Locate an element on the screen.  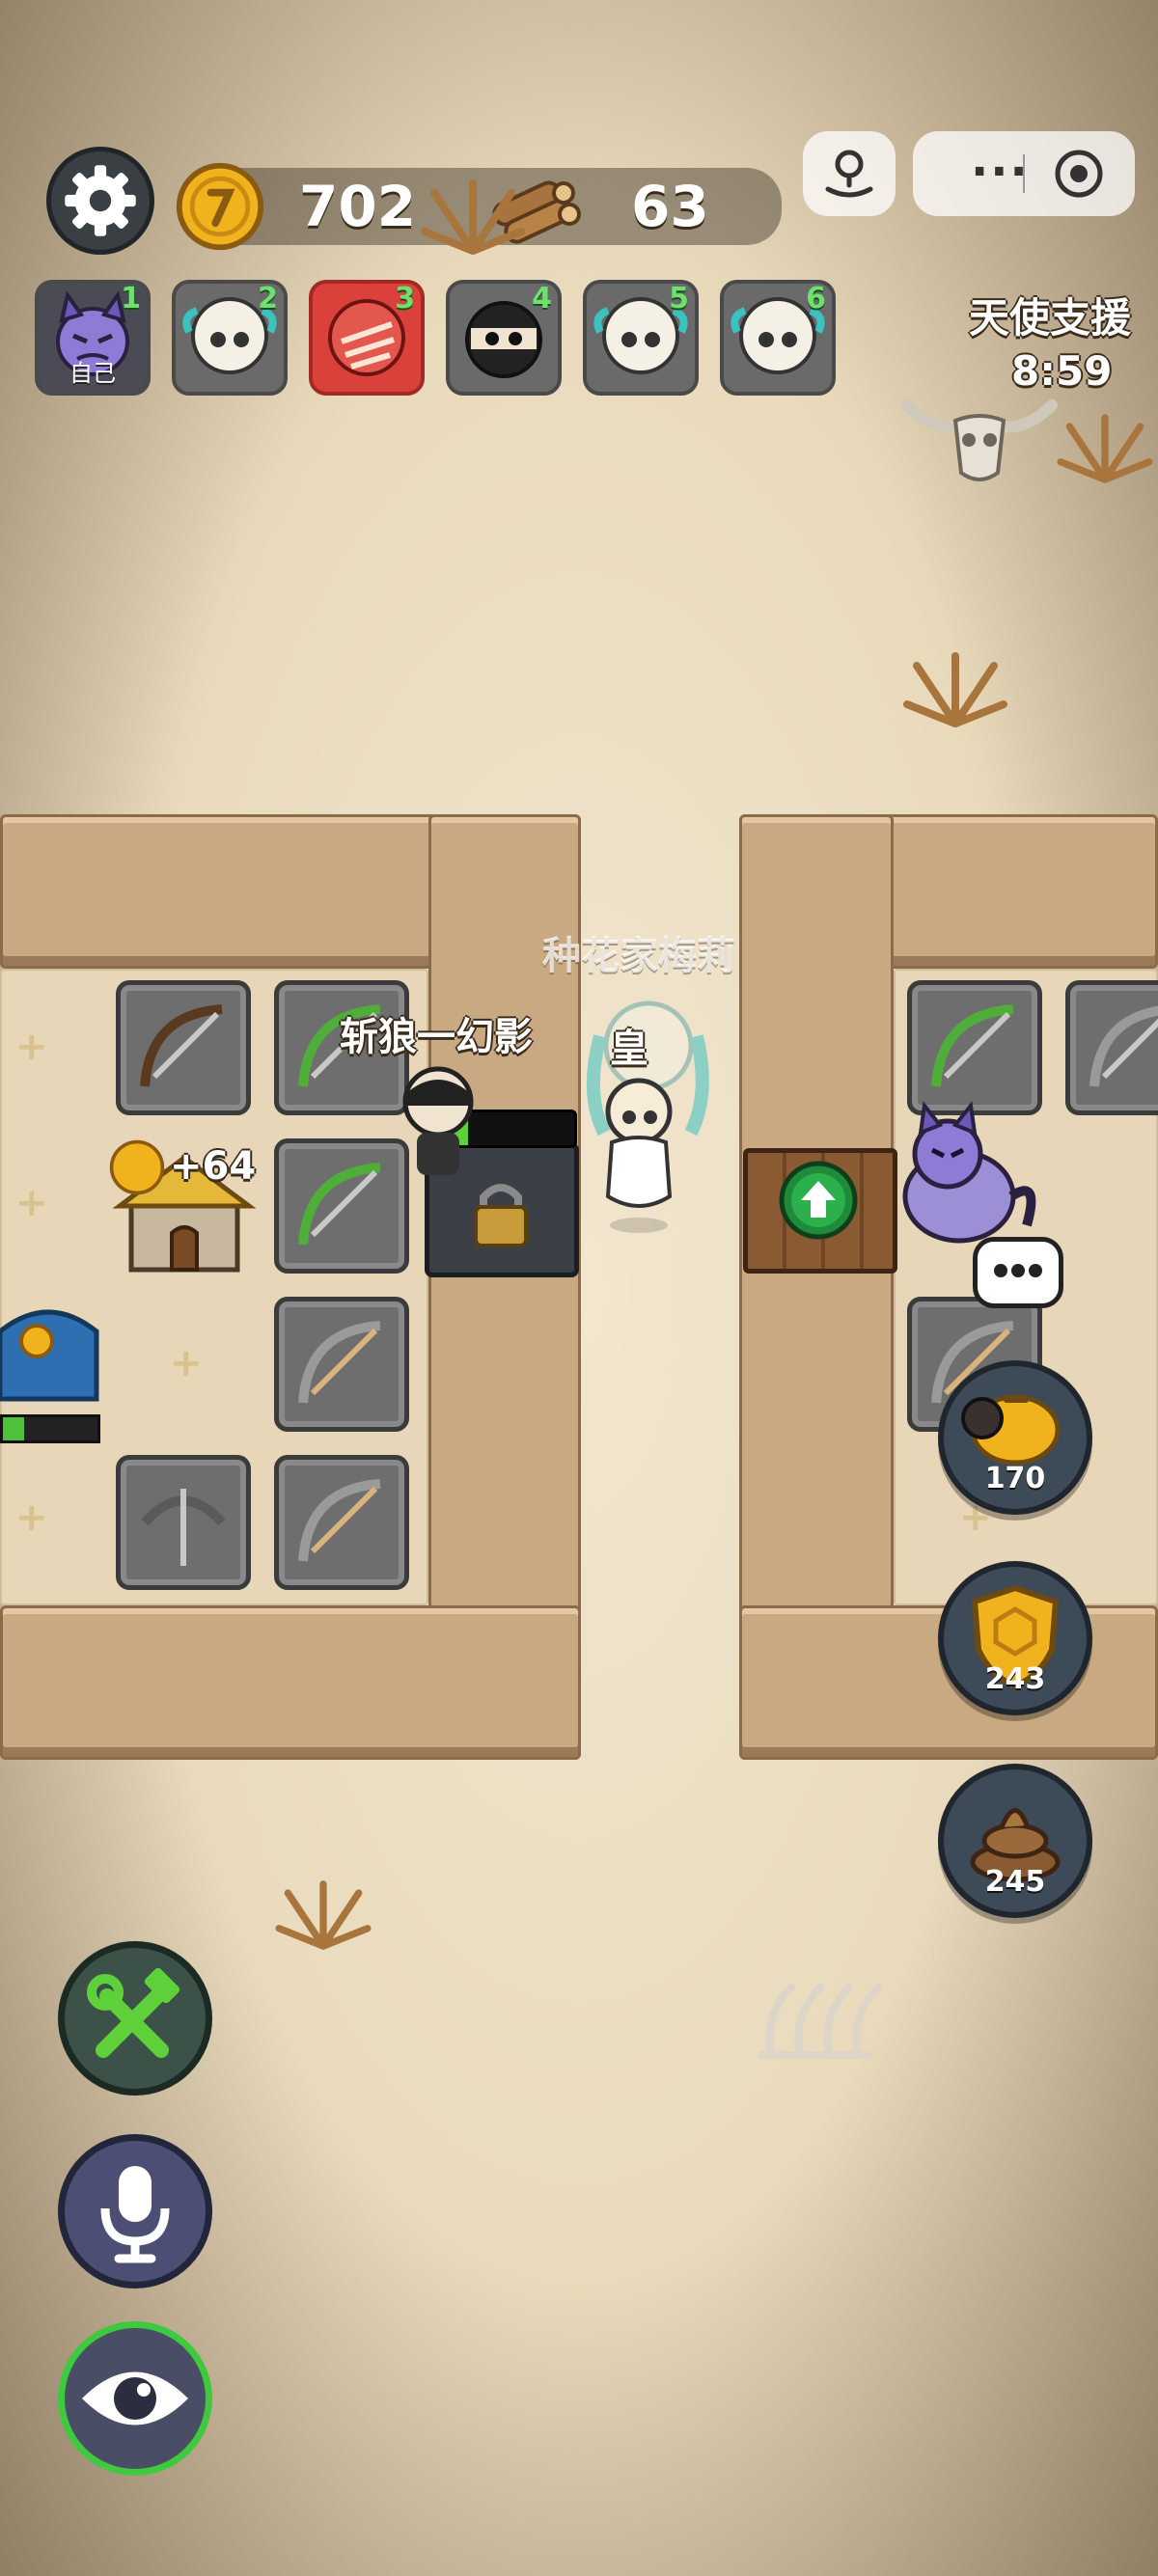
player-avatar-4: 4 is located at coordinates (504, 338).